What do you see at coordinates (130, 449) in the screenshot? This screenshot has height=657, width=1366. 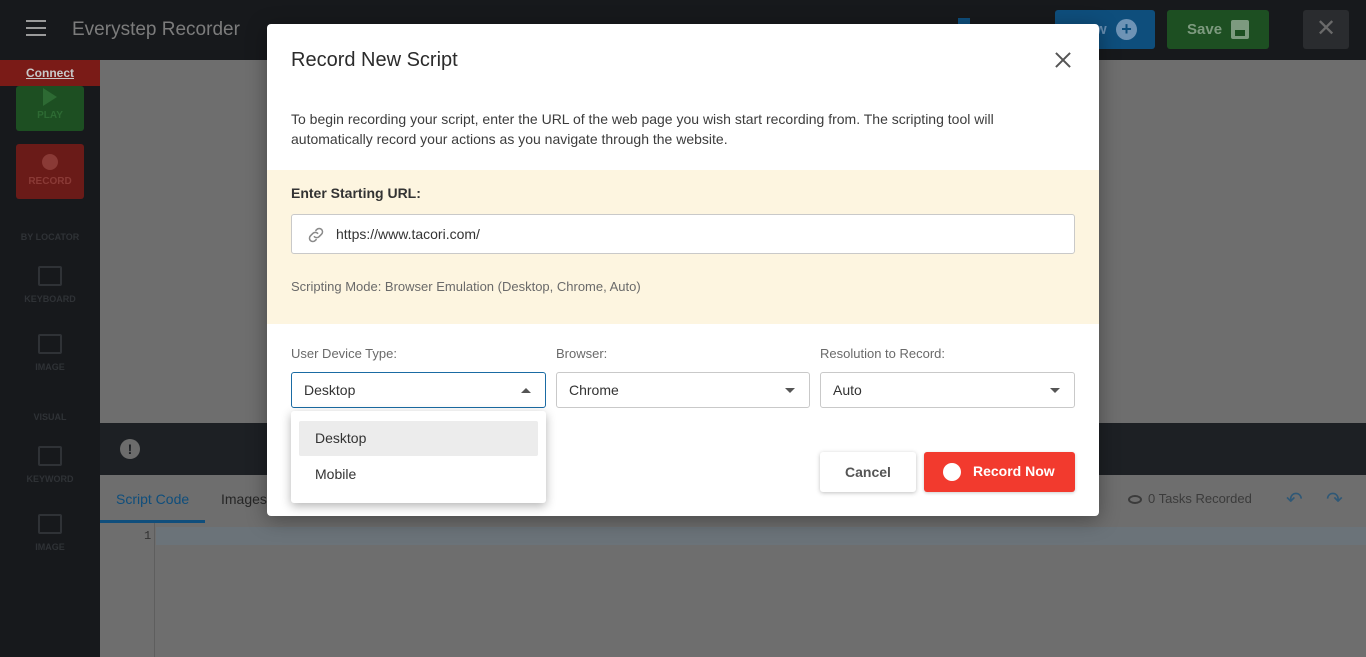 I see `alert-icon: !` at bounding box center [130, 449].